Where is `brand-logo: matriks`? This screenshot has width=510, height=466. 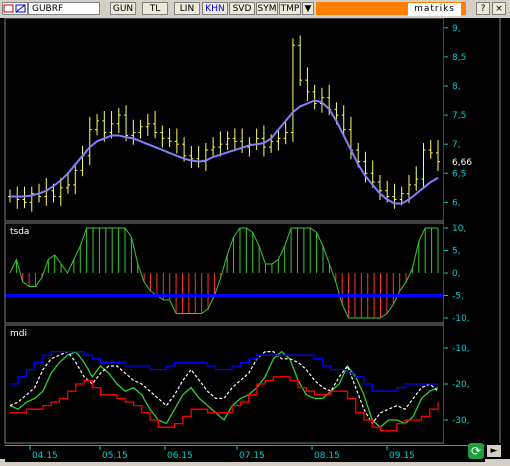 brand-logo: matriks is located at coordinates (434, 9).